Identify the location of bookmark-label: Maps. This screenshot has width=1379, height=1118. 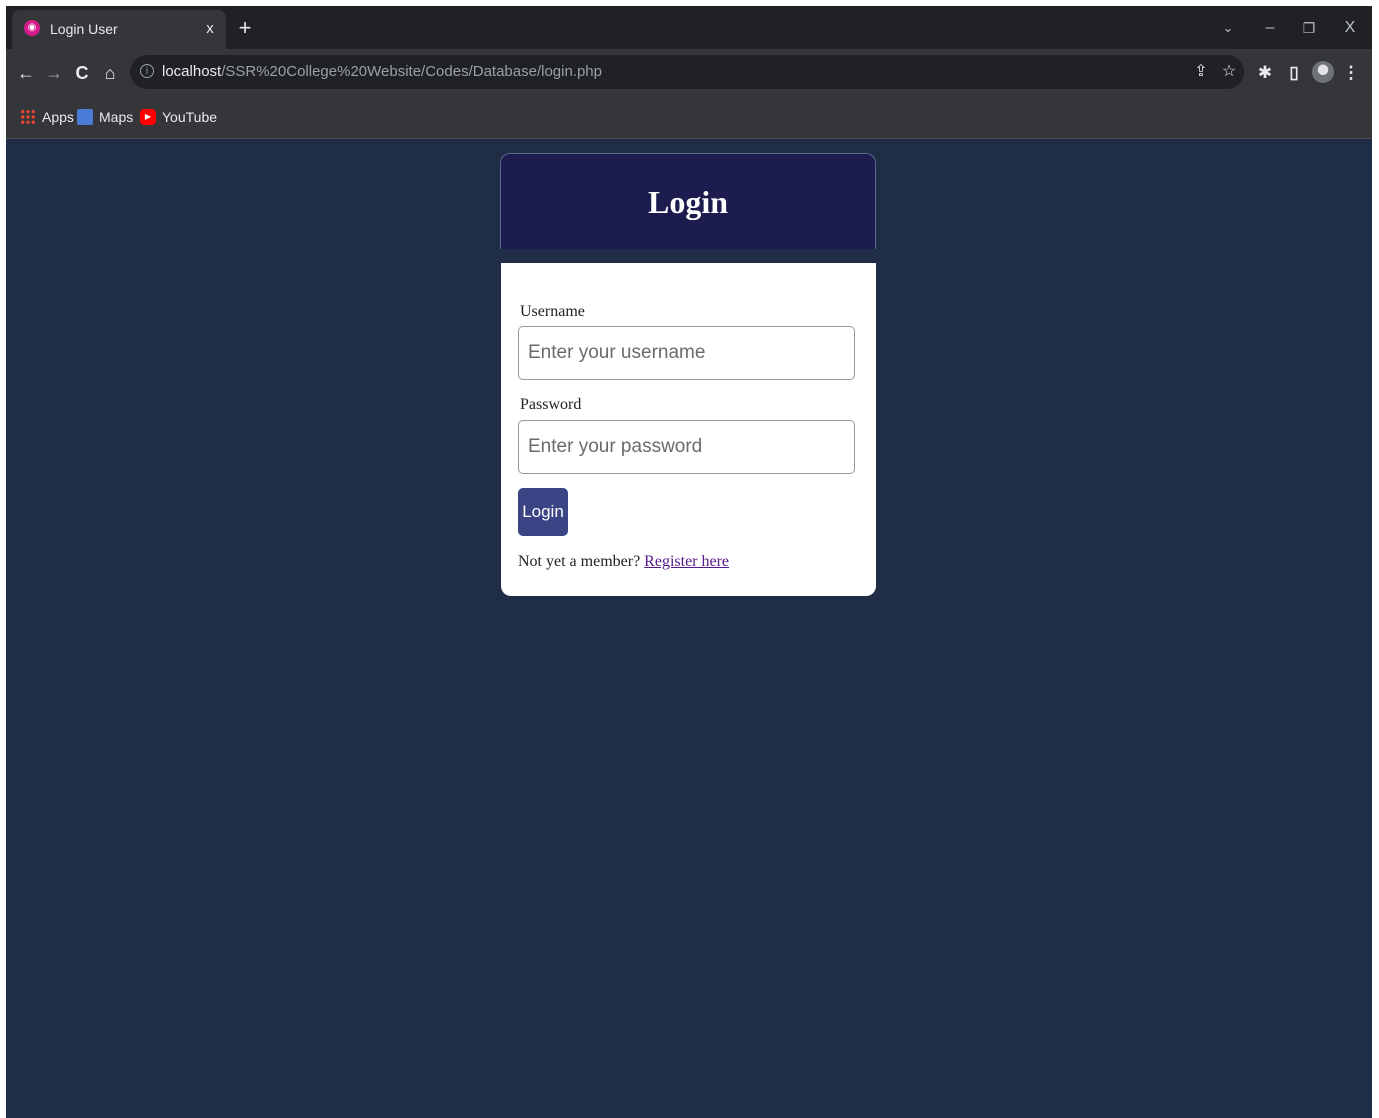
(116, 117).